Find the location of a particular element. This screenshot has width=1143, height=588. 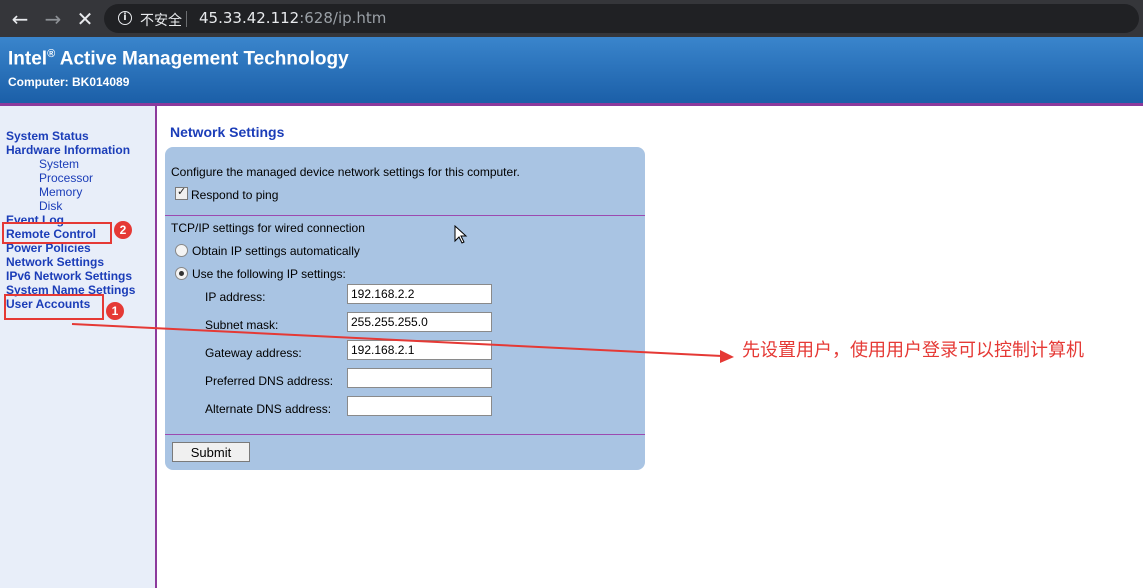

annotation-arrow-head is located at coordinates (727, 356).